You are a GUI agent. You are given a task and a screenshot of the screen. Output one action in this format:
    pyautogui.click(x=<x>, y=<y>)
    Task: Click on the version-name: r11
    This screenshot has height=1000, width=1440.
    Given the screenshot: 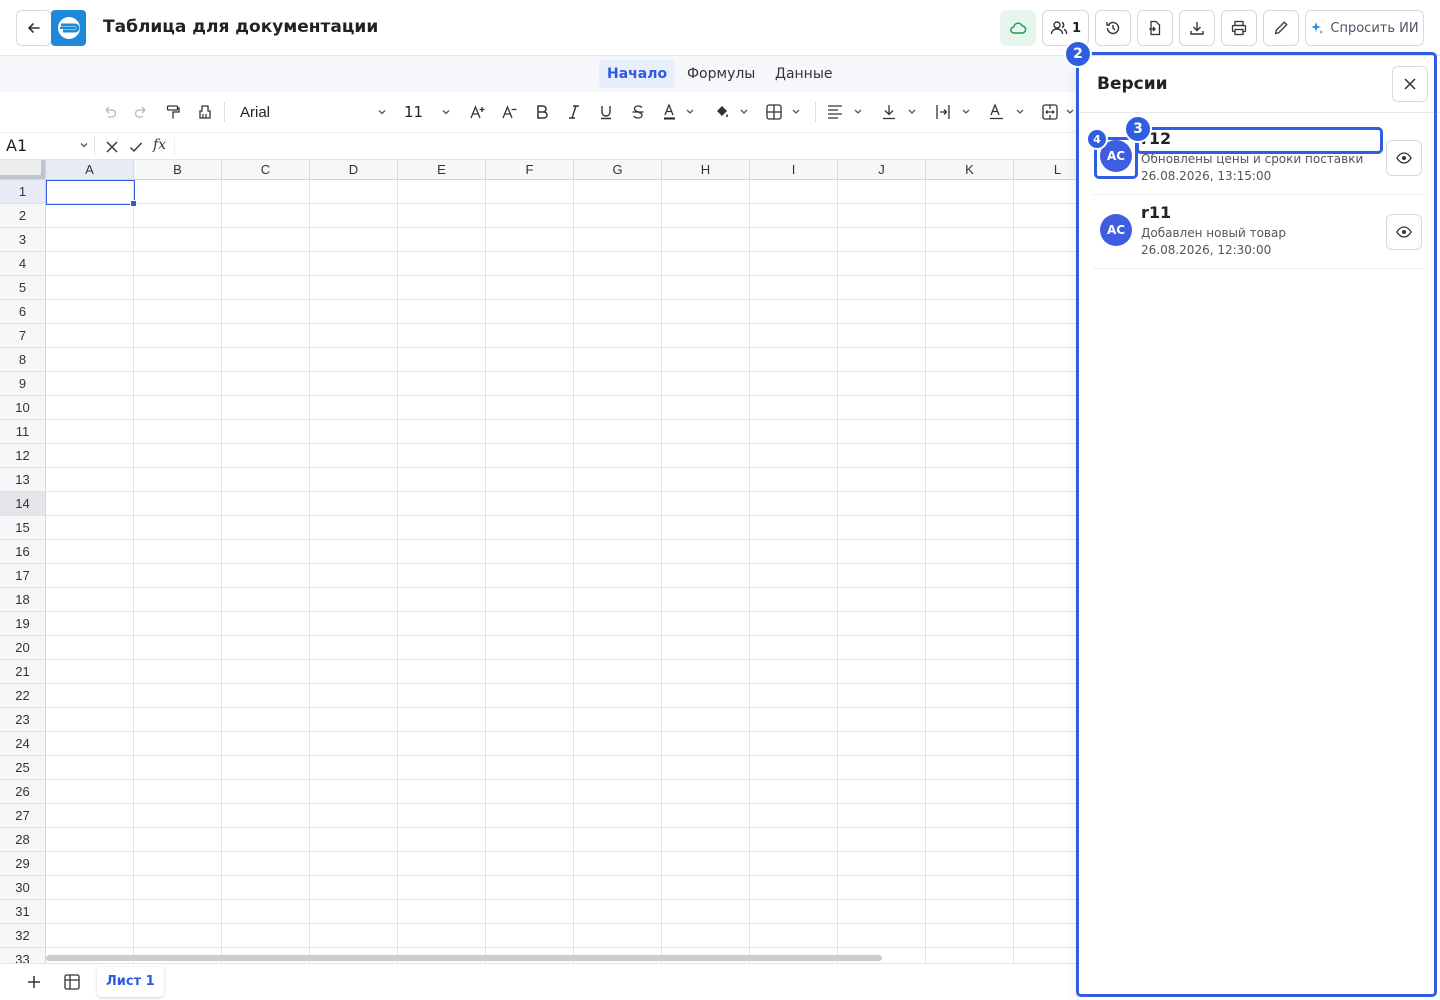 What is the action you would take?
    pyautogui.click(x=1156, y=212)
    